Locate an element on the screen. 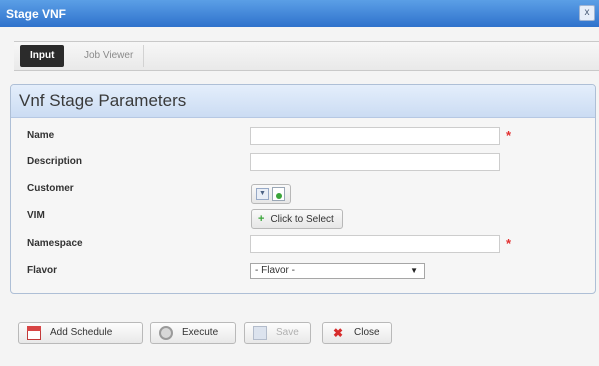 The width and height of the screenshot is (599, 366). window-title: Stage VNF is located at coordinates (36, 14).